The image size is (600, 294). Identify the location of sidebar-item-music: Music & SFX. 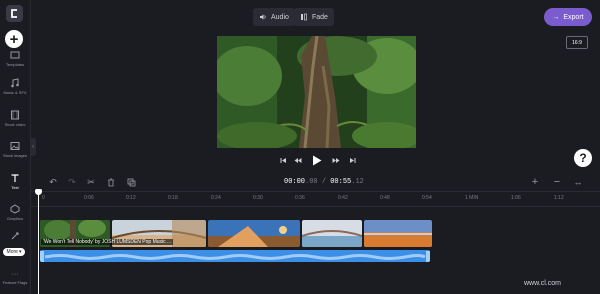
(15, 86).